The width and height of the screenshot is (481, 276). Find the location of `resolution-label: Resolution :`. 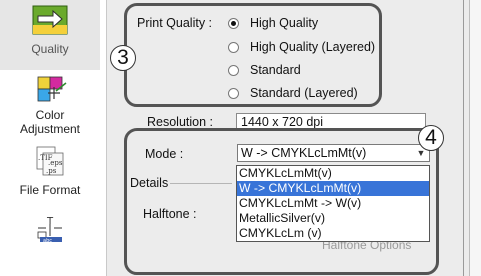

resolution-label: Resolution : is located at coordinates (180, 122).